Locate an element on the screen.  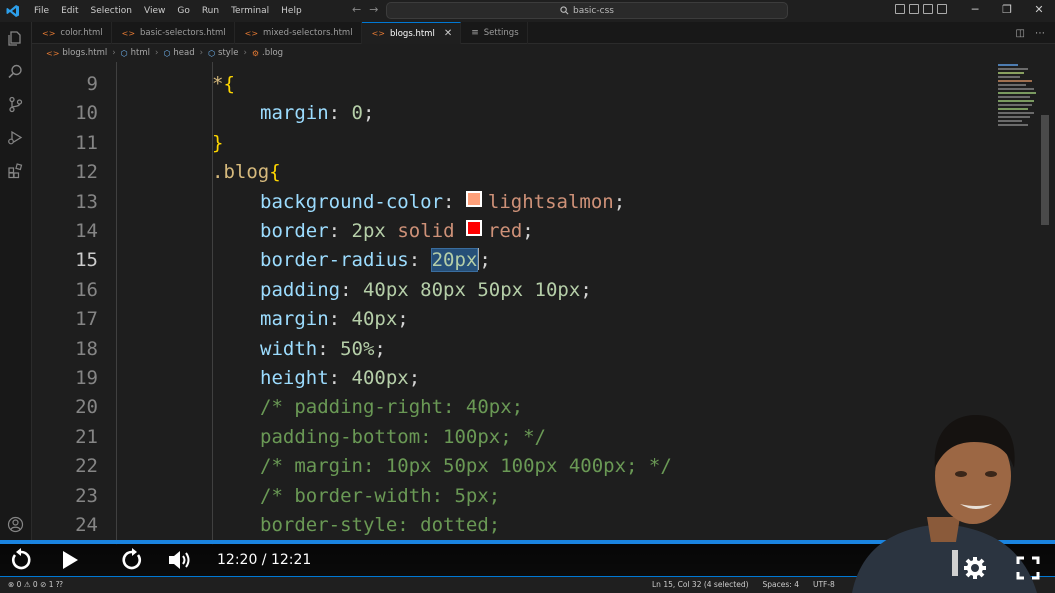
vertical-scrollbar is located at coordinates (1045, 170).